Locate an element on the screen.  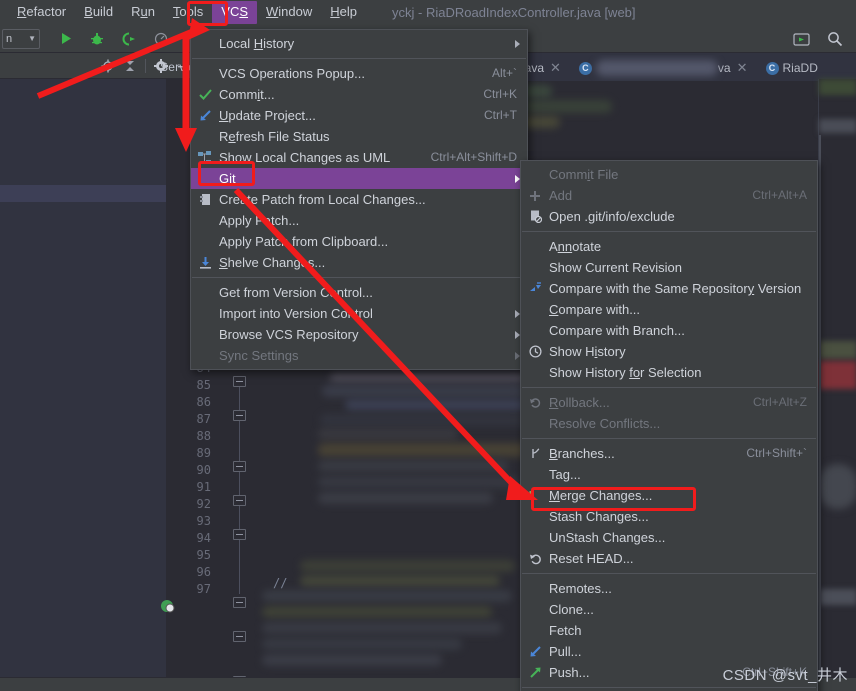
menu-item-show-current-revision: Show Current Revision is located at coordinates (669, 267).